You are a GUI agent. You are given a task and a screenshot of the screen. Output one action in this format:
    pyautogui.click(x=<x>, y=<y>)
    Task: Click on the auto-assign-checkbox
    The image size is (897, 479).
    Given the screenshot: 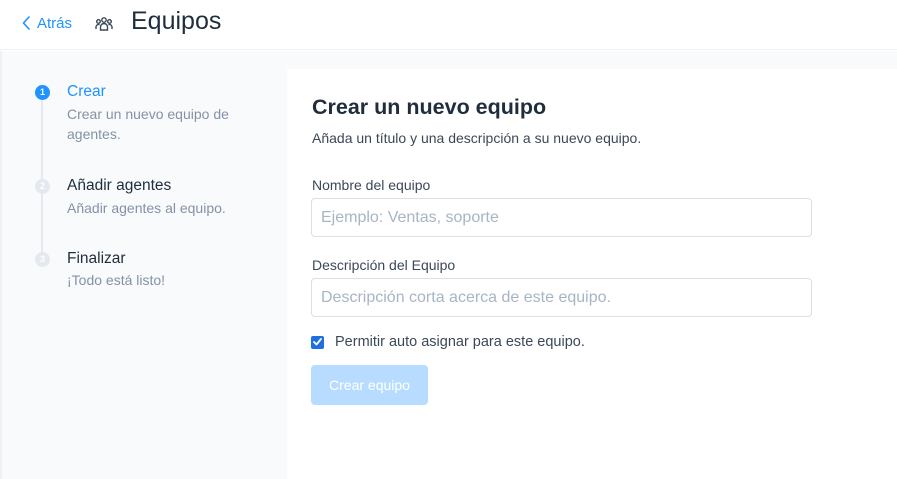 What is the action you would take?
    pyautogui.click(x=317, y=342)
    